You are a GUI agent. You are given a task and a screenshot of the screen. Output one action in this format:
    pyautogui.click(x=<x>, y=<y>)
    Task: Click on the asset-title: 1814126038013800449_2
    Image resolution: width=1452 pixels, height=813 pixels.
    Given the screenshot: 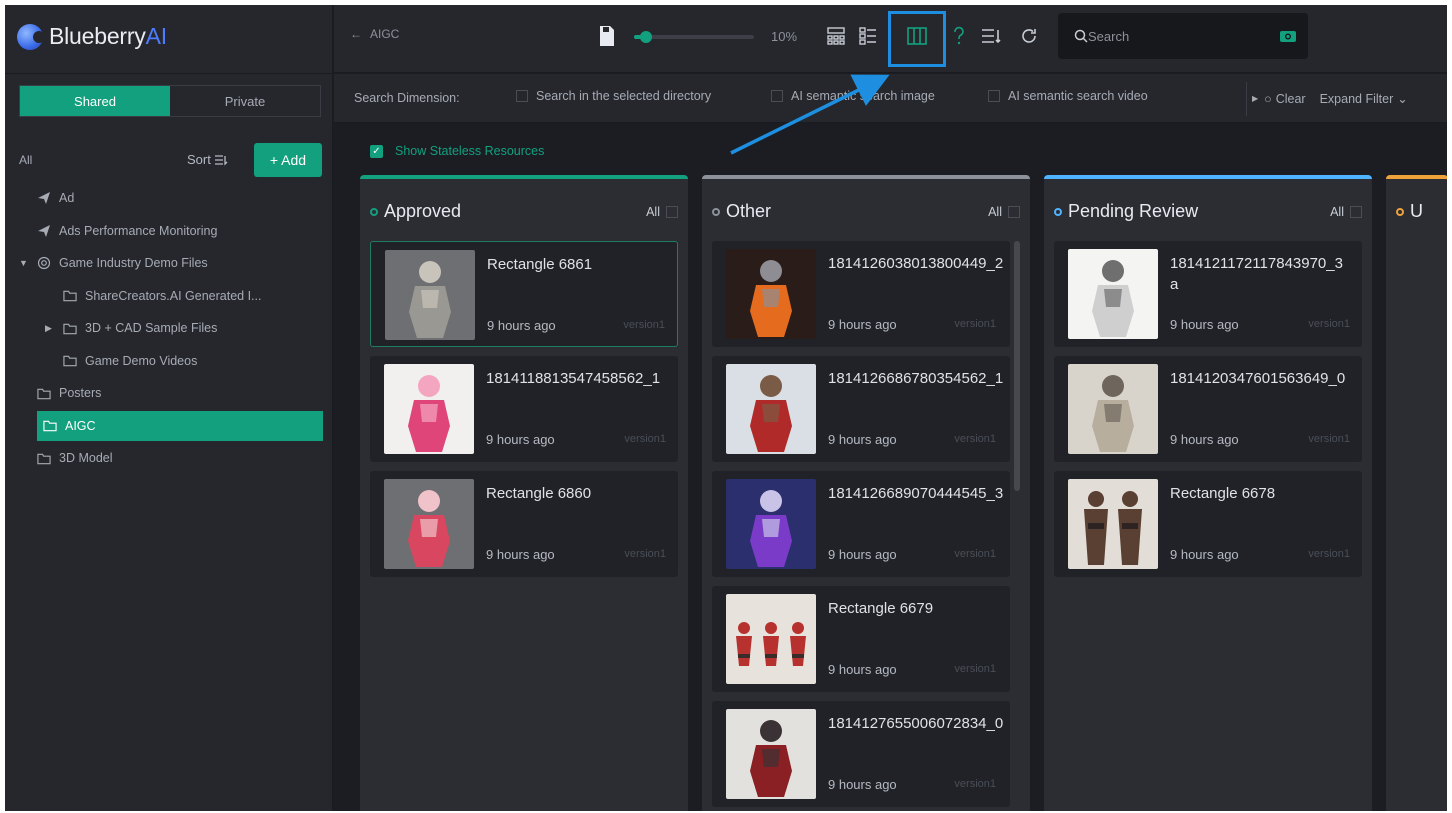 What is the action you would take?
    pyautogui.click(x=916, y=263)
    